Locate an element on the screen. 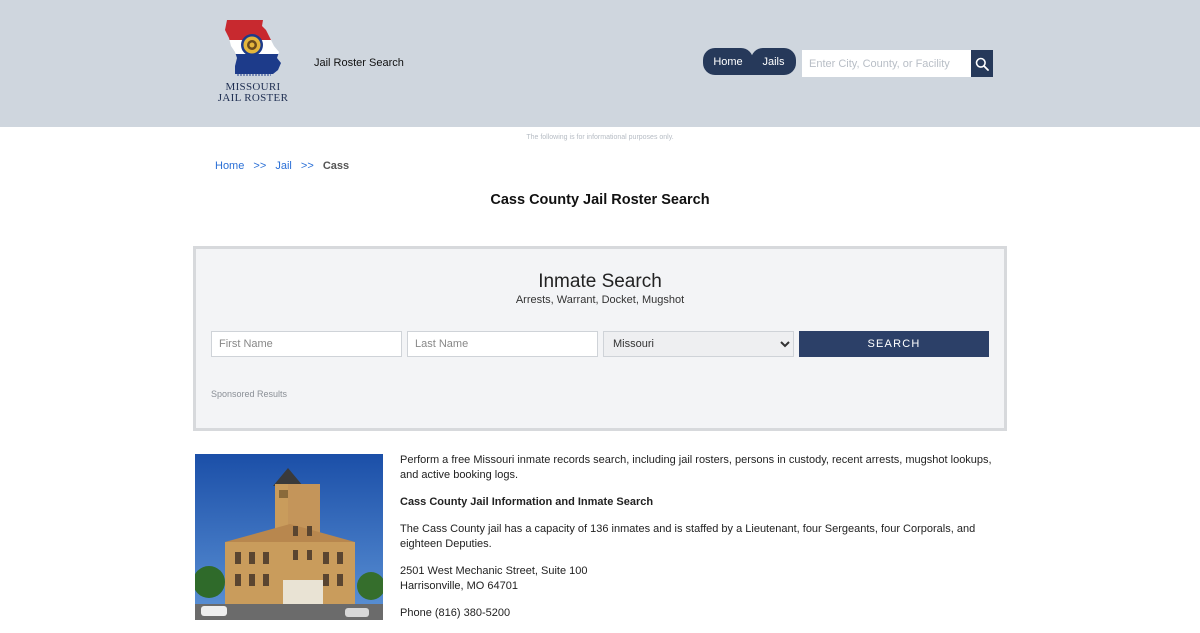  state-select: Missouri is located at coordinates (698, 344).